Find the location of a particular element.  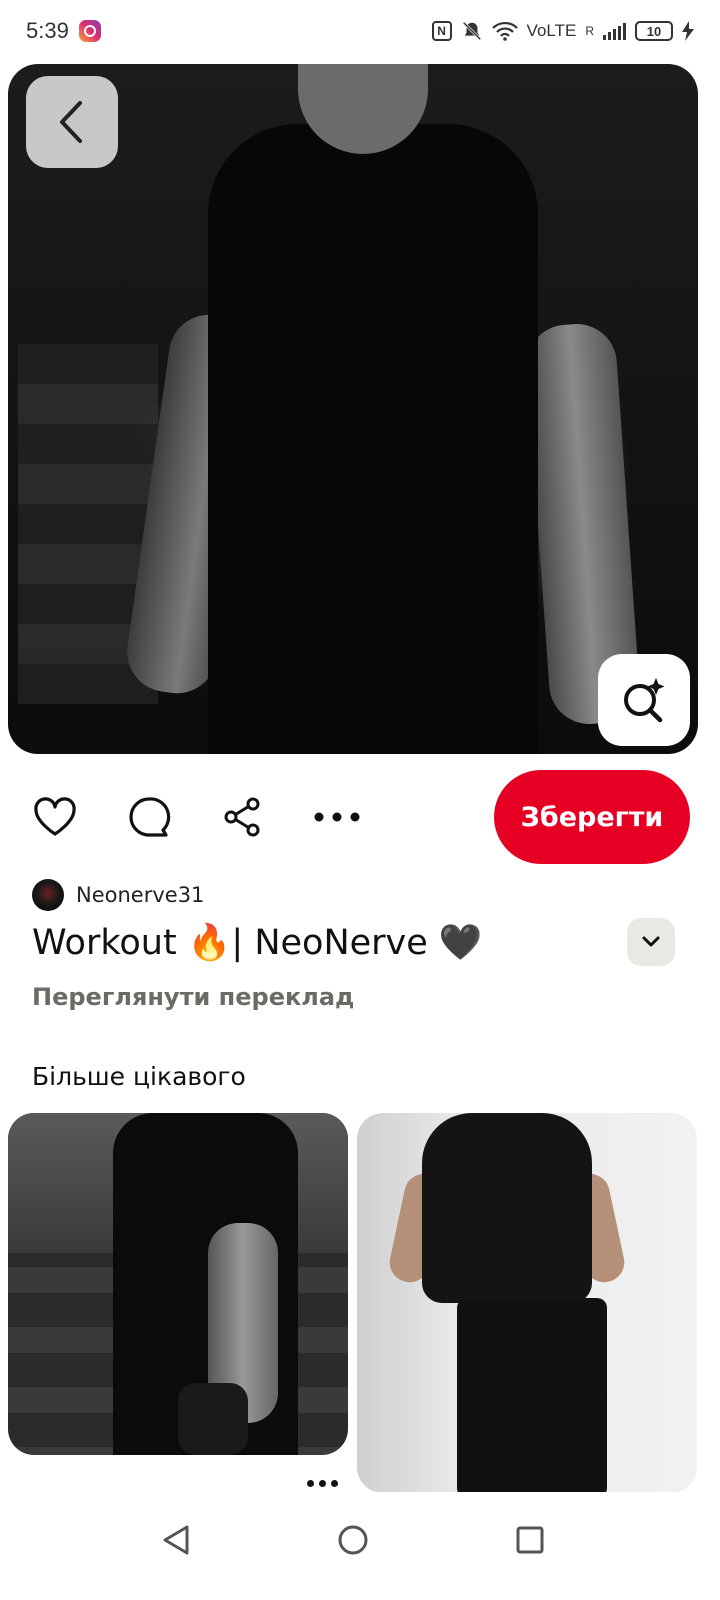

heart-icon is located at coordinates (55, 816).